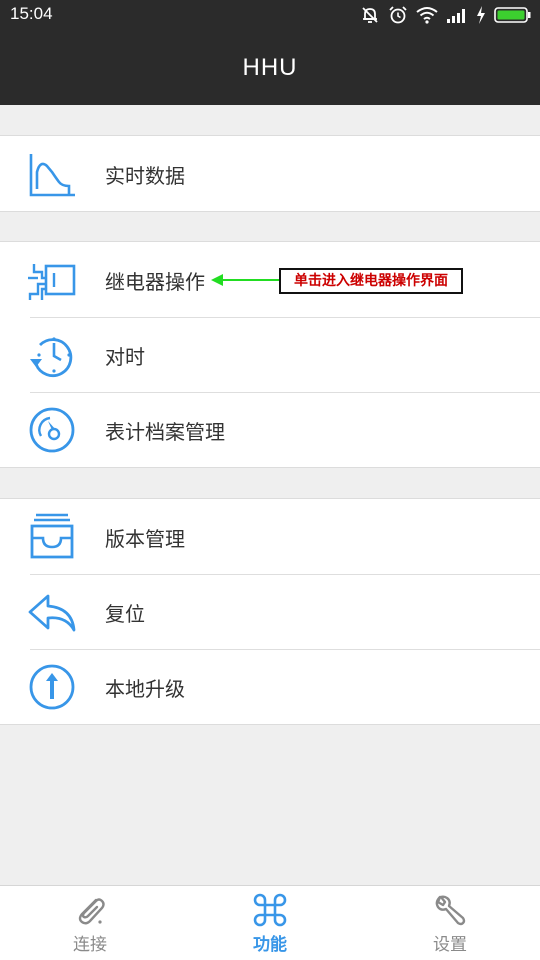  What do you see at coordinates (370, 15) in the screenshot?
I see `bell-off-icon` at bounding box center [370, 15].